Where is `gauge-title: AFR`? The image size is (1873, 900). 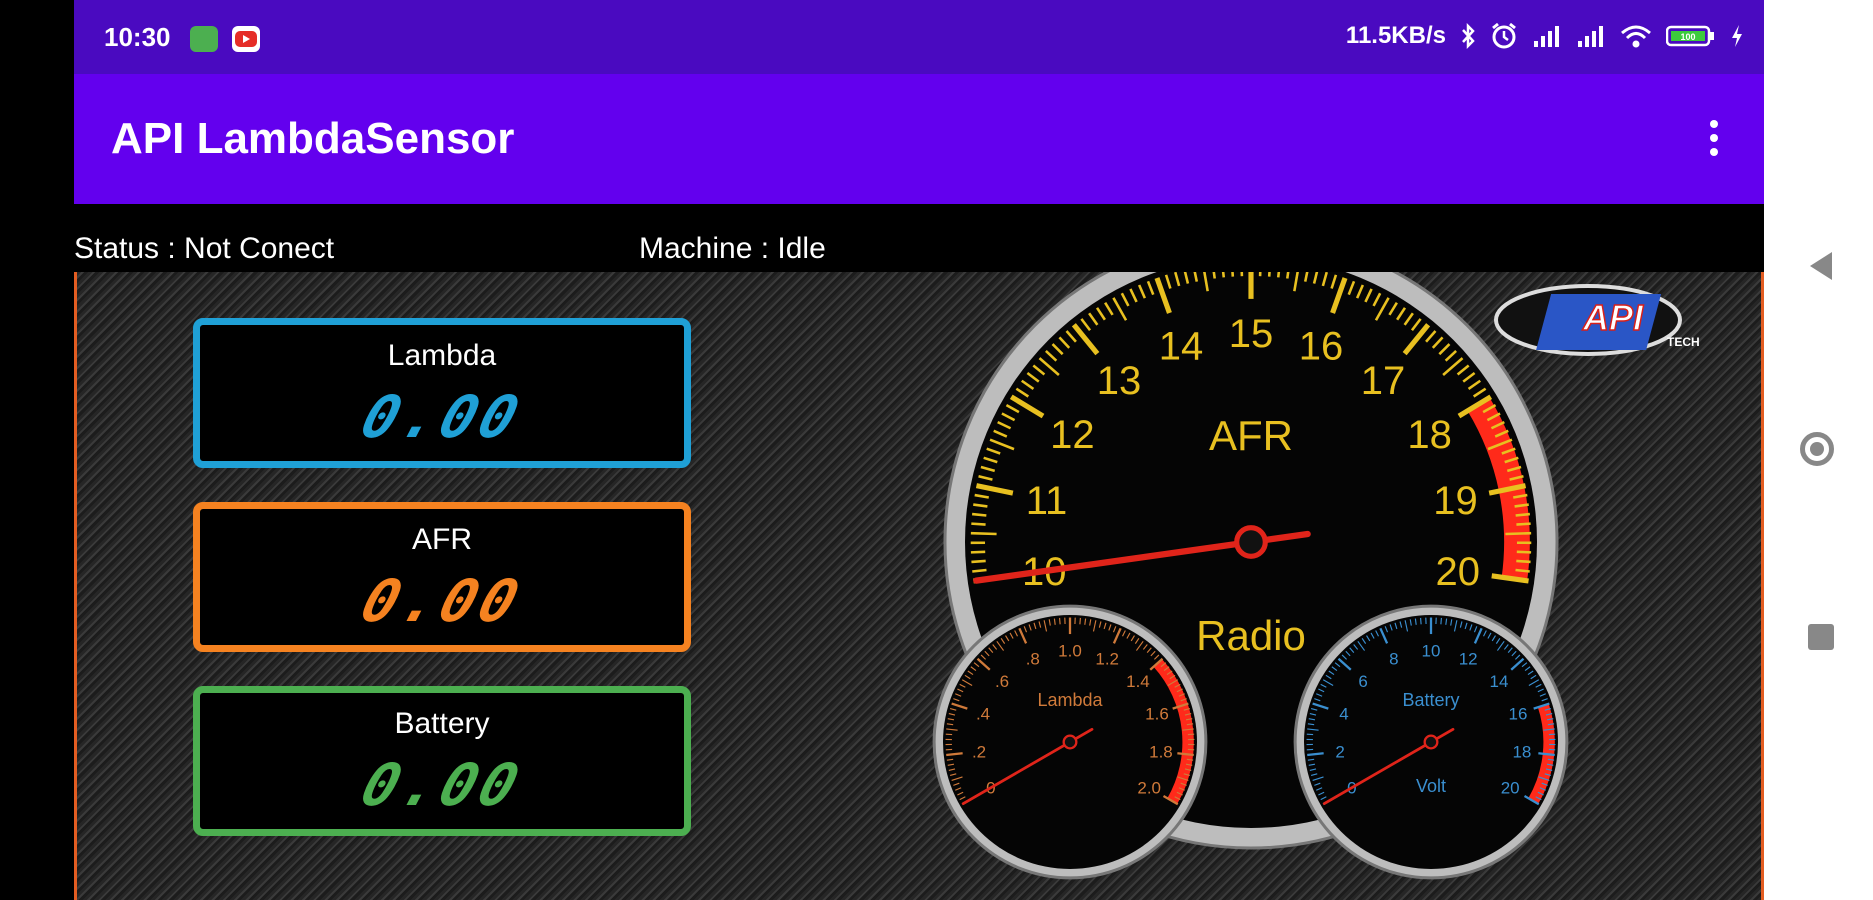 gauge-title: AFR is located at coordinates (1251, 435).